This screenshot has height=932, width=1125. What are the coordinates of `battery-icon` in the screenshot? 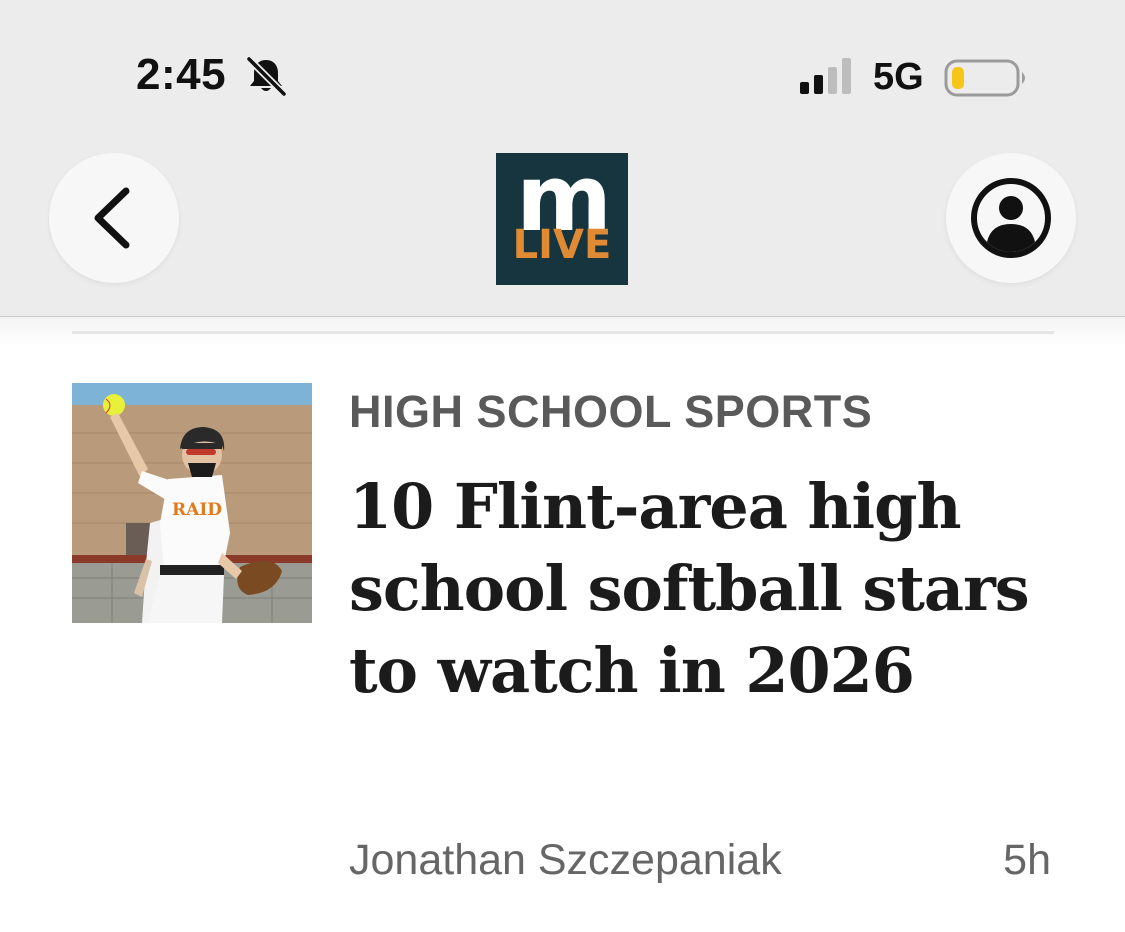 It's located at (984, 78).